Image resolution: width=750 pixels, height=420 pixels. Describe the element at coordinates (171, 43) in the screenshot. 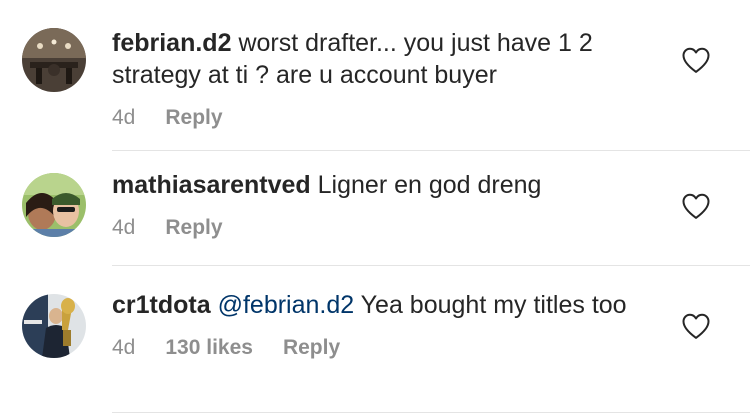

I see `comment-username: febrian.d2` at that location.